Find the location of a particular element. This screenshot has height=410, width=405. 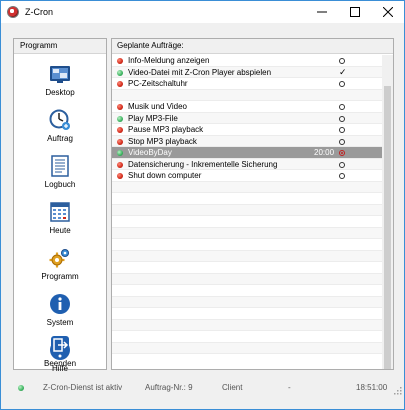

service-status-icon is located at coordinates (21, 388).